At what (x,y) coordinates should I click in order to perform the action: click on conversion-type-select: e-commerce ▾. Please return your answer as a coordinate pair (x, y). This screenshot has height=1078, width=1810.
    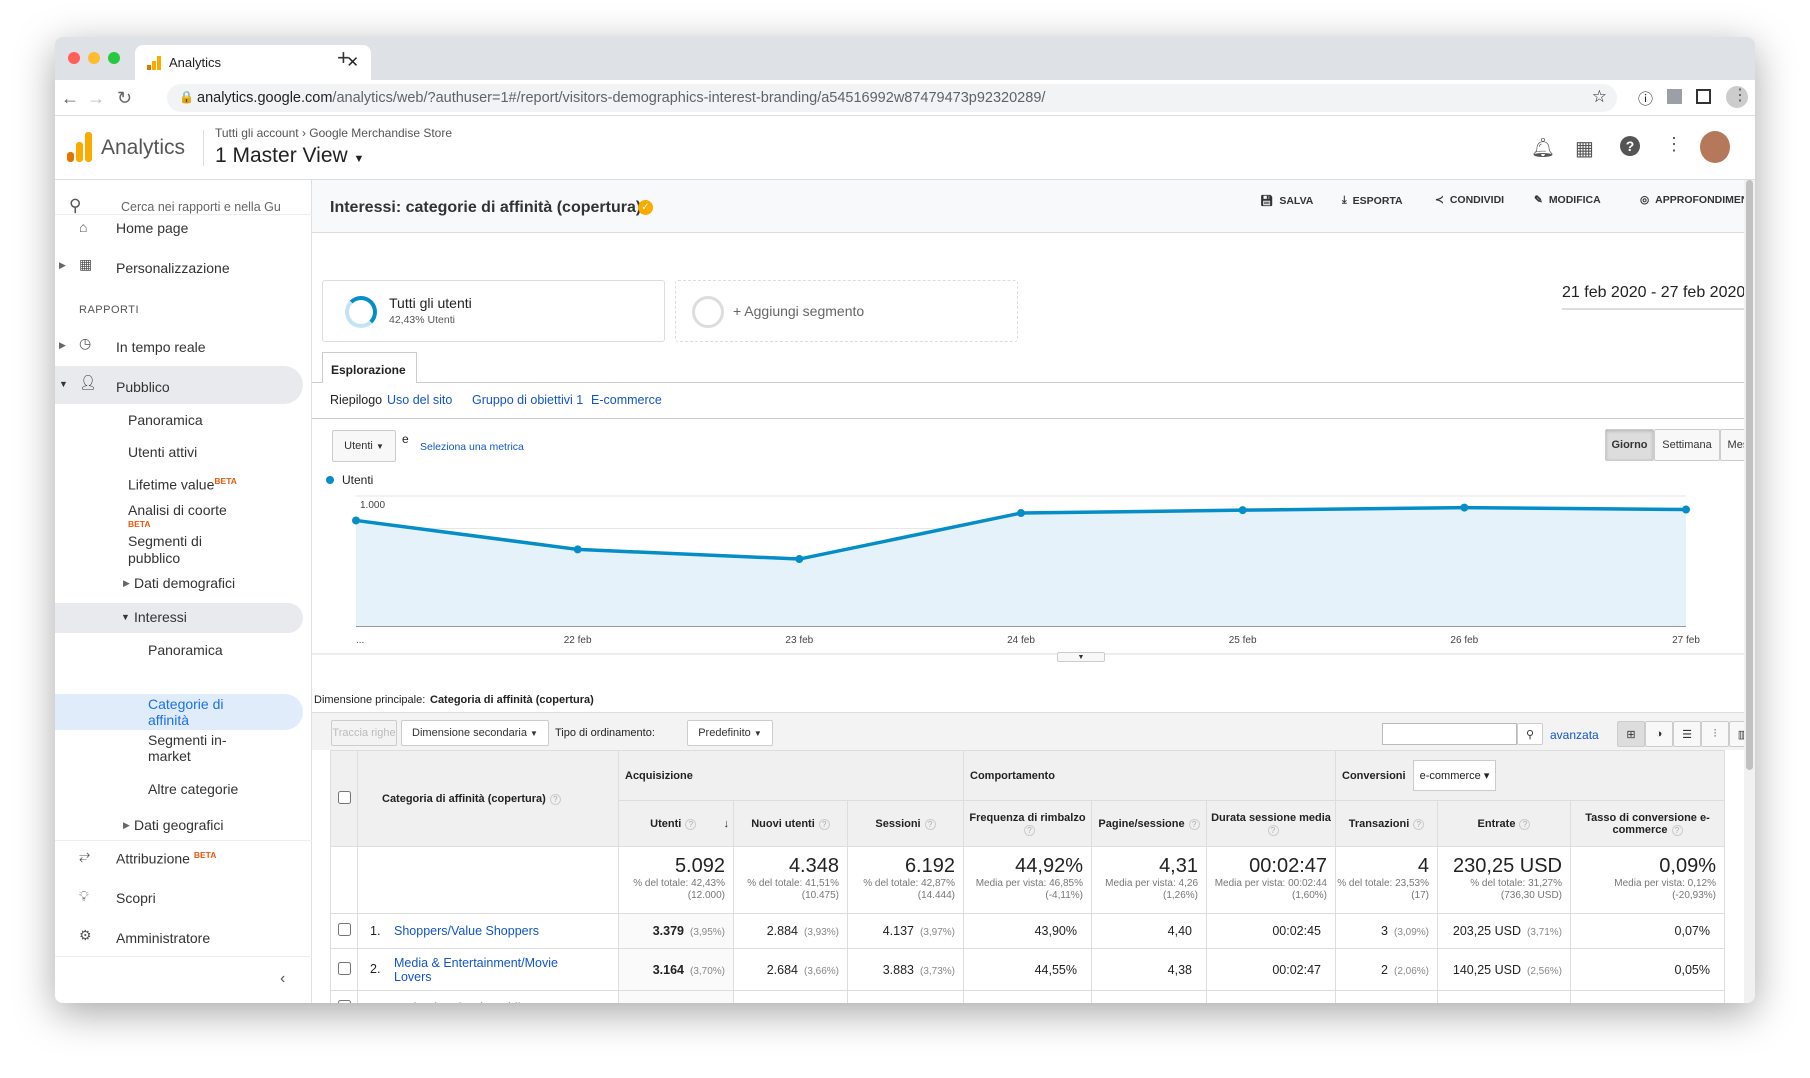
    Looking at the image, I should click on (1454, 775).